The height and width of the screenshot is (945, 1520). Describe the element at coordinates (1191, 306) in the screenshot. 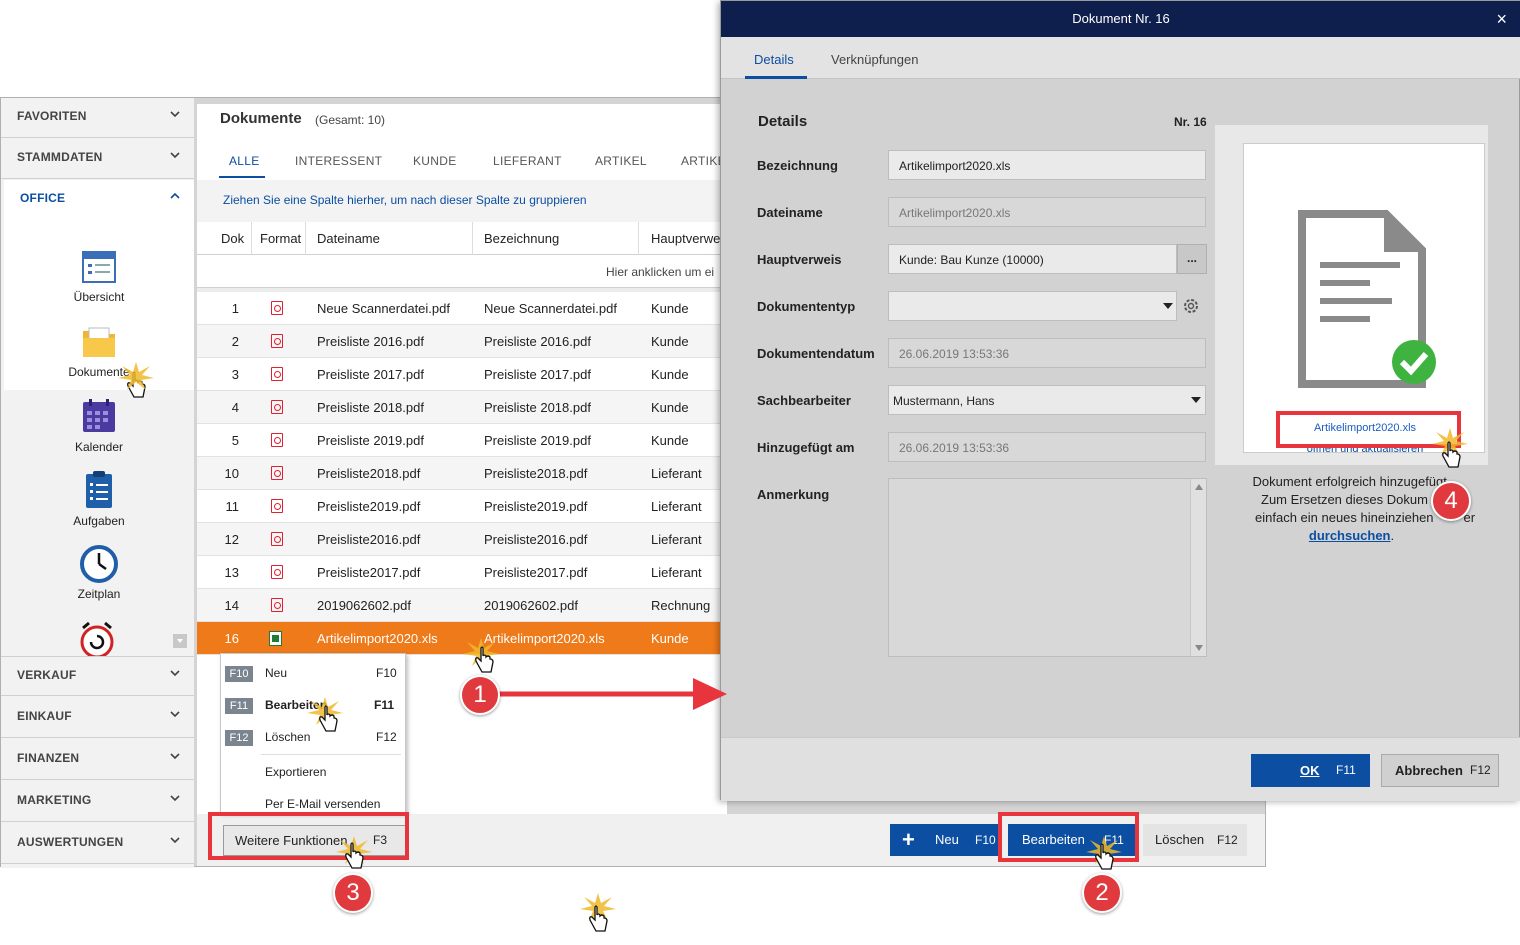

I see `gear-icon` at that location.